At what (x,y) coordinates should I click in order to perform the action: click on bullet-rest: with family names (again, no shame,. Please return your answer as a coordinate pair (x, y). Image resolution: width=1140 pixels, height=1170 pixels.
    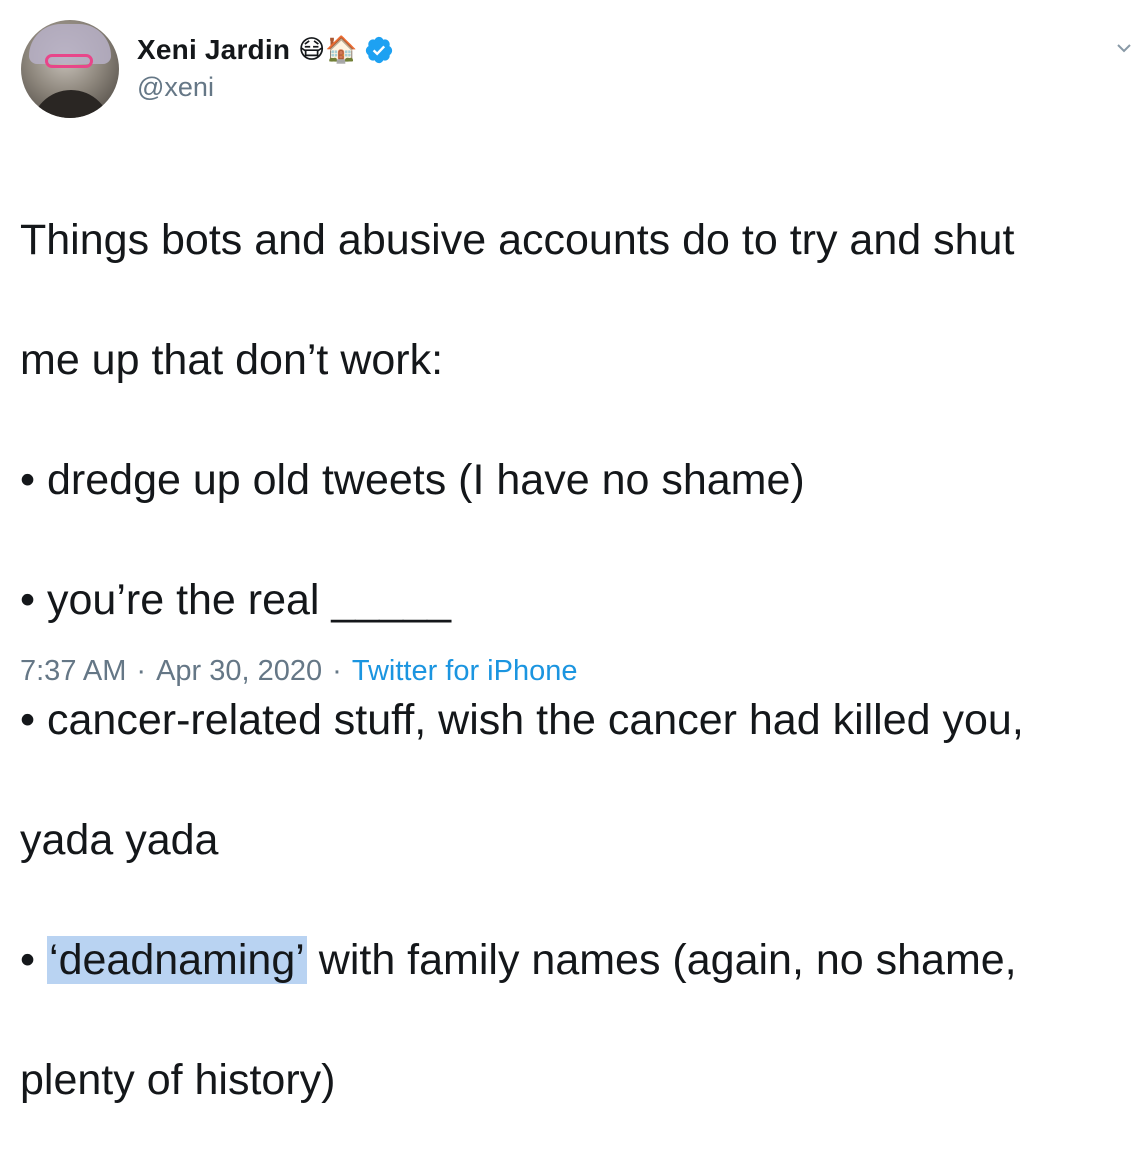
    Looking at the image, I should click on (661, 960).